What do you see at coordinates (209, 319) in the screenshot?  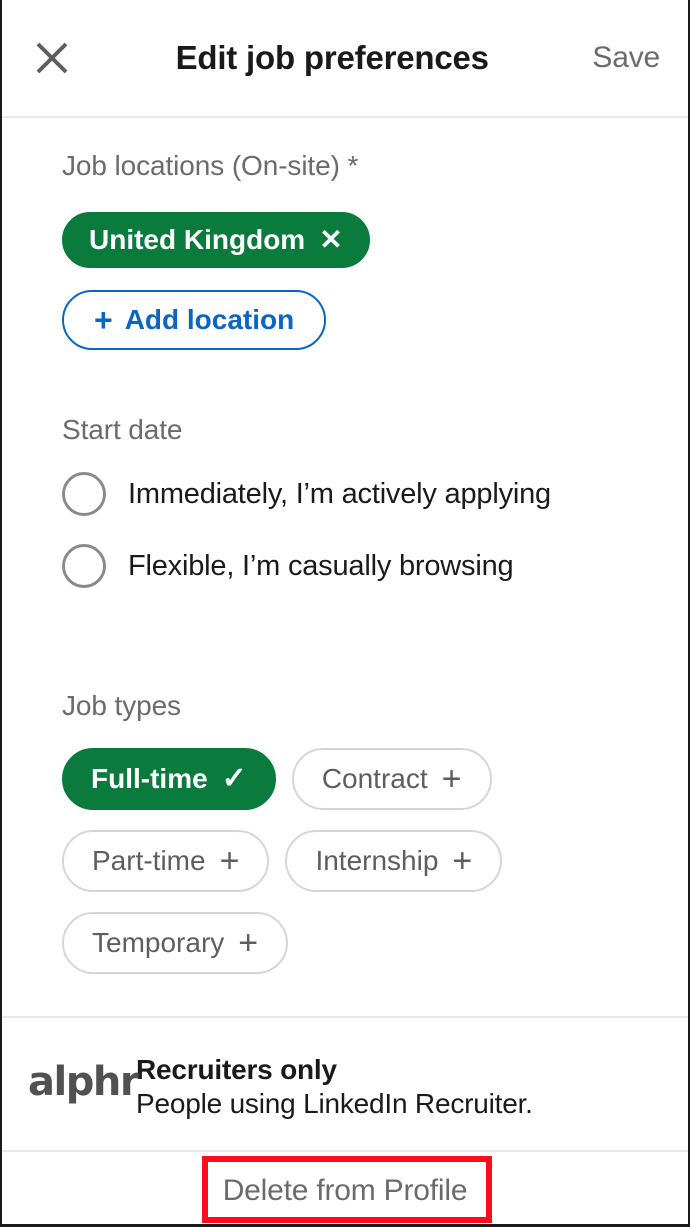 I see `add-location-label: Add location` at bounding box center [209, 319].